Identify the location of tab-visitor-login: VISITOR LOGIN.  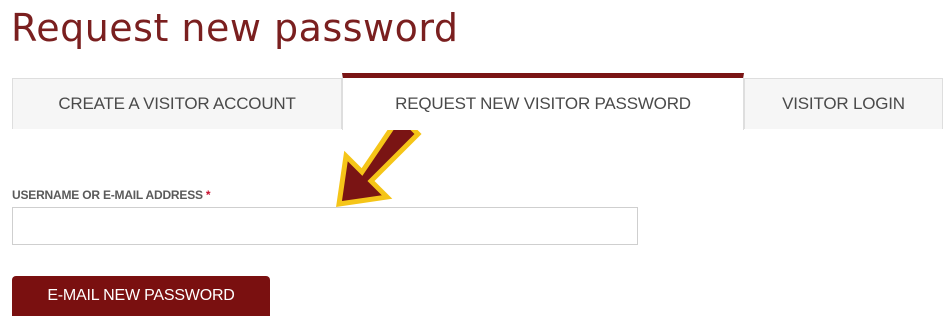
(843, 103).